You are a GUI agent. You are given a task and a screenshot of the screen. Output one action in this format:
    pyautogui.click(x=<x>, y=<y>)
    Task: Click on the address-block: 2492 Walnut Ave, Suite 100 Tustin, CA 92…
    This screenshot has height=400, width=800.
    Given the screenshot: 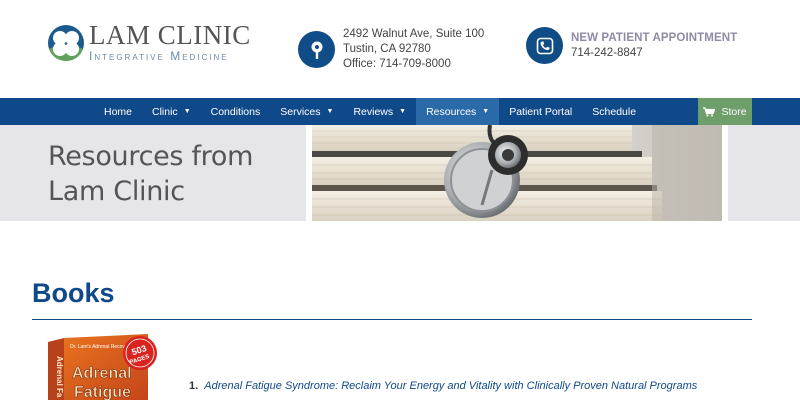 What is the action you would take?
    pyautogui.click(x=391, y=49)
    